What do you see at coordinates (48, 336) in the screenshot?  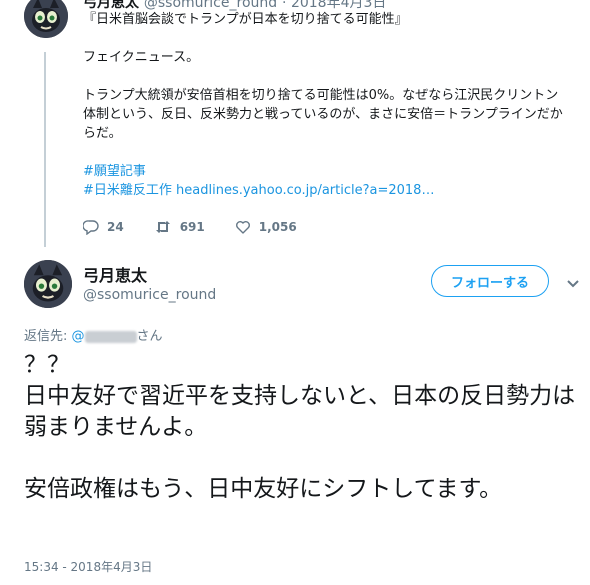 I see `reply-to-label: 返信先:` at bounding box center [48, 336].